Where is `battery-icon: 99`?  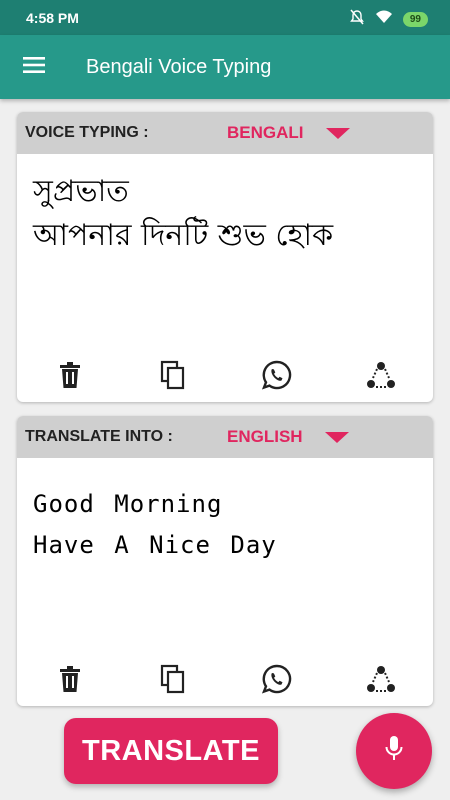
battery-icon: 99 is located at coordinates (415, 19).